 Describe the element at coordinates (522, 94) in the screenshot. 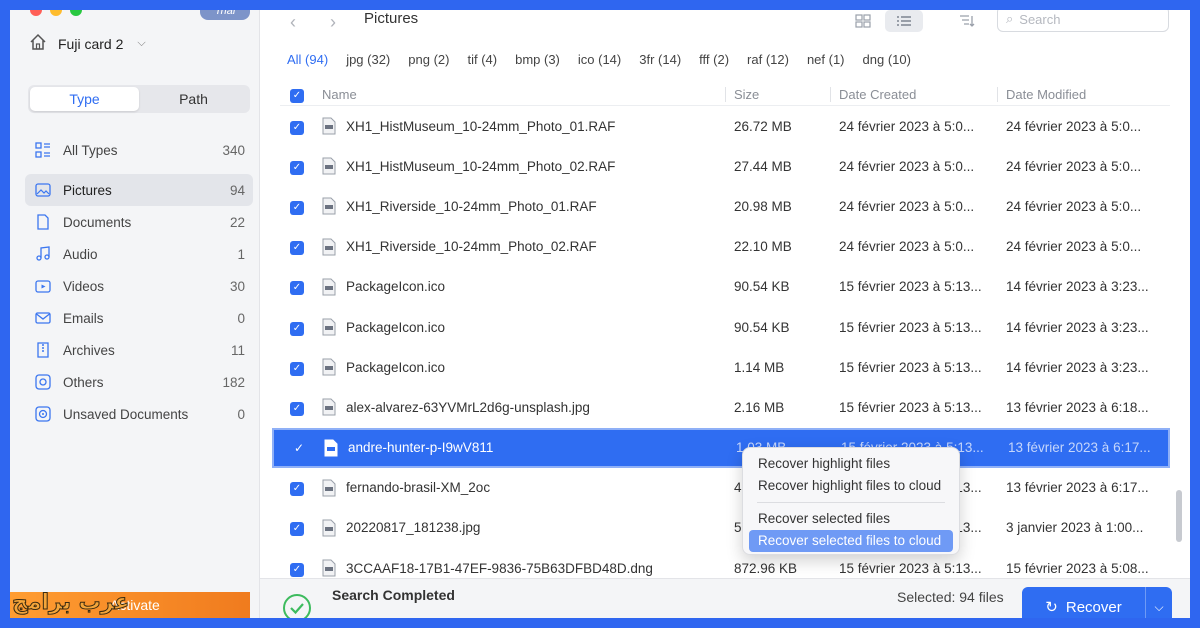

I see `column-header-name: Name` at that location.